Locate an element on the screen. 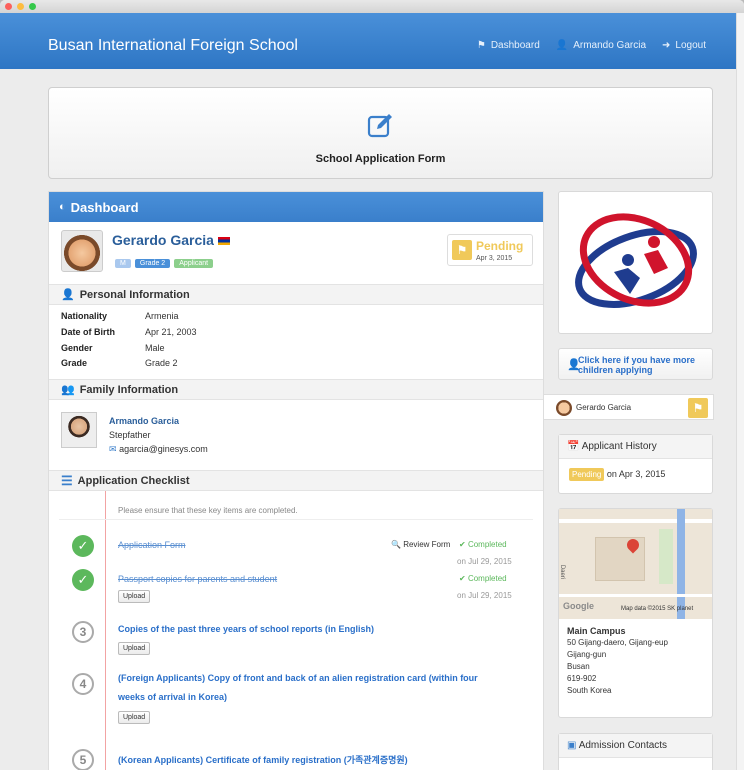  student-name: Gerardo Garcia is located at coordinates (163, 240).